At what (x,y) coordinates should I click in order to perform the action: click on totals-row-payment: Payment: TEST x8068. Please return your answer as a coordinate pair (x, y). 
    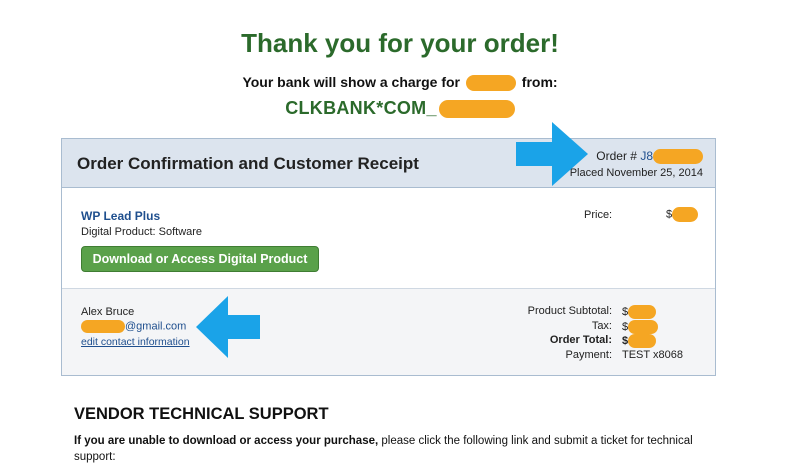
    Looking at the image, I should click on (577, 356).